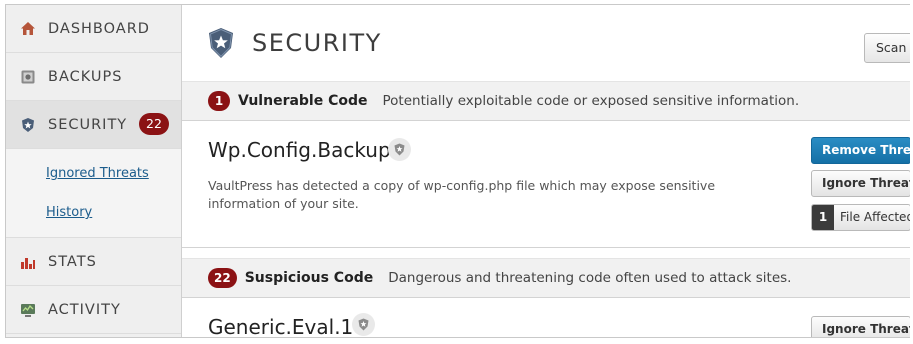 Image resolution: width=913 pixels, height=344 pixels. What do you see at coordinates (28, 29) in the screenshot?
I see `house-icon` at bounding box center [28, 29].